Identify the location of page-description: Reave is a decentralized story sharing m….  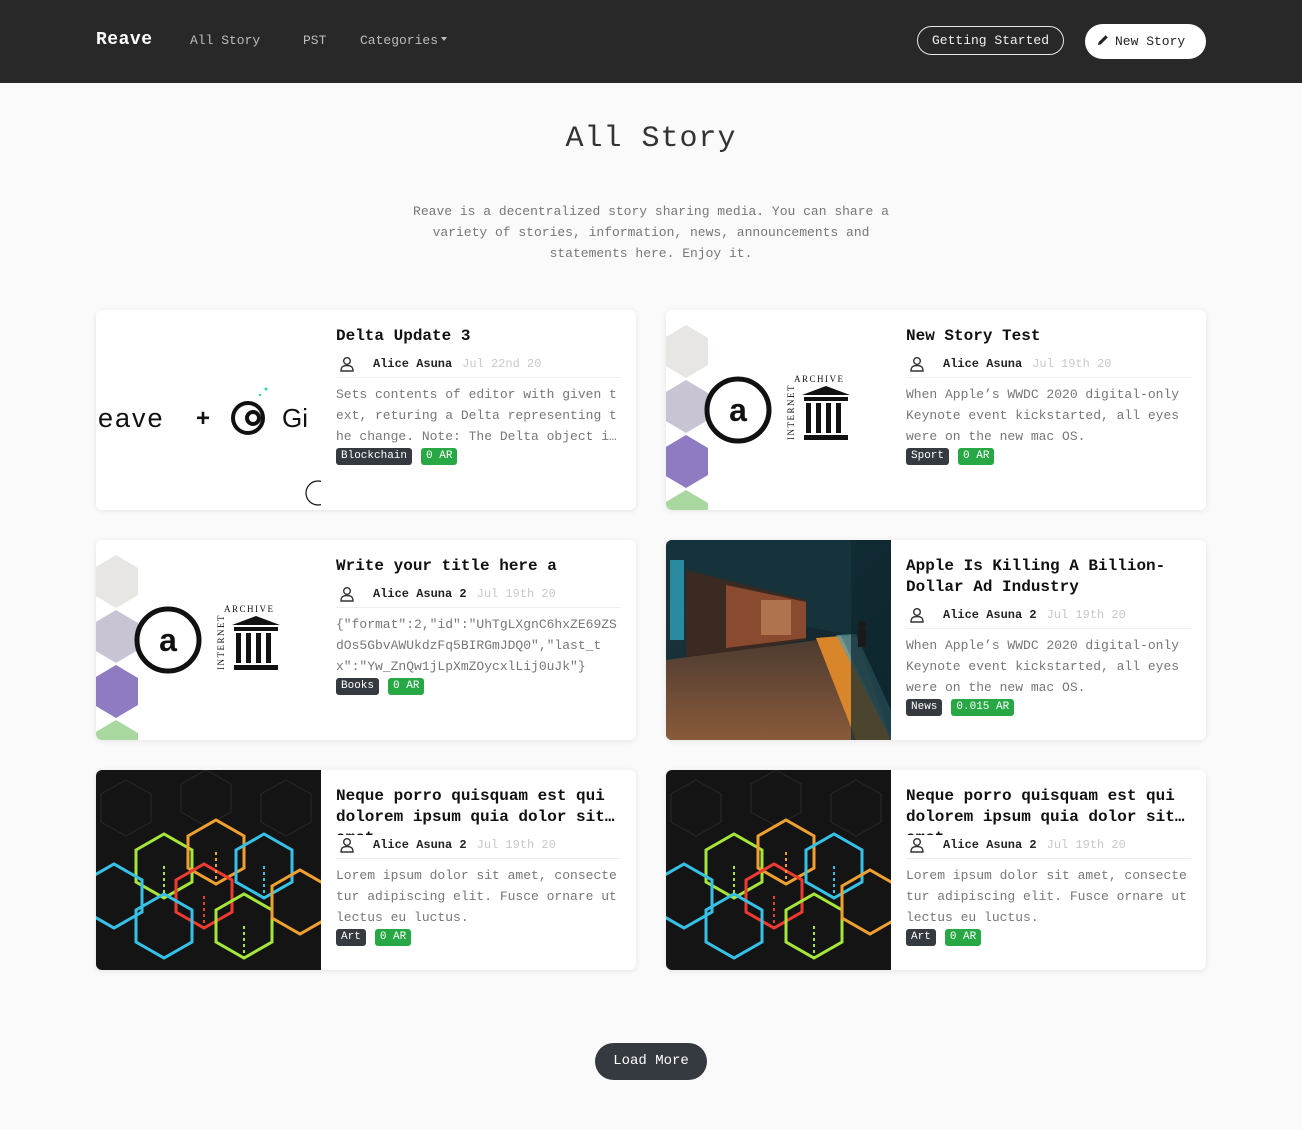
(651, 232).